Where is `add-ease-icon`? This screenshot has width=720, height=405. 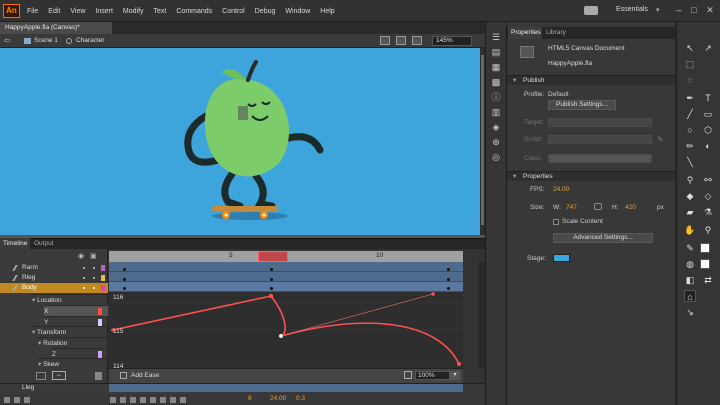 add-ease-icon is located at coordinates (123, 375).